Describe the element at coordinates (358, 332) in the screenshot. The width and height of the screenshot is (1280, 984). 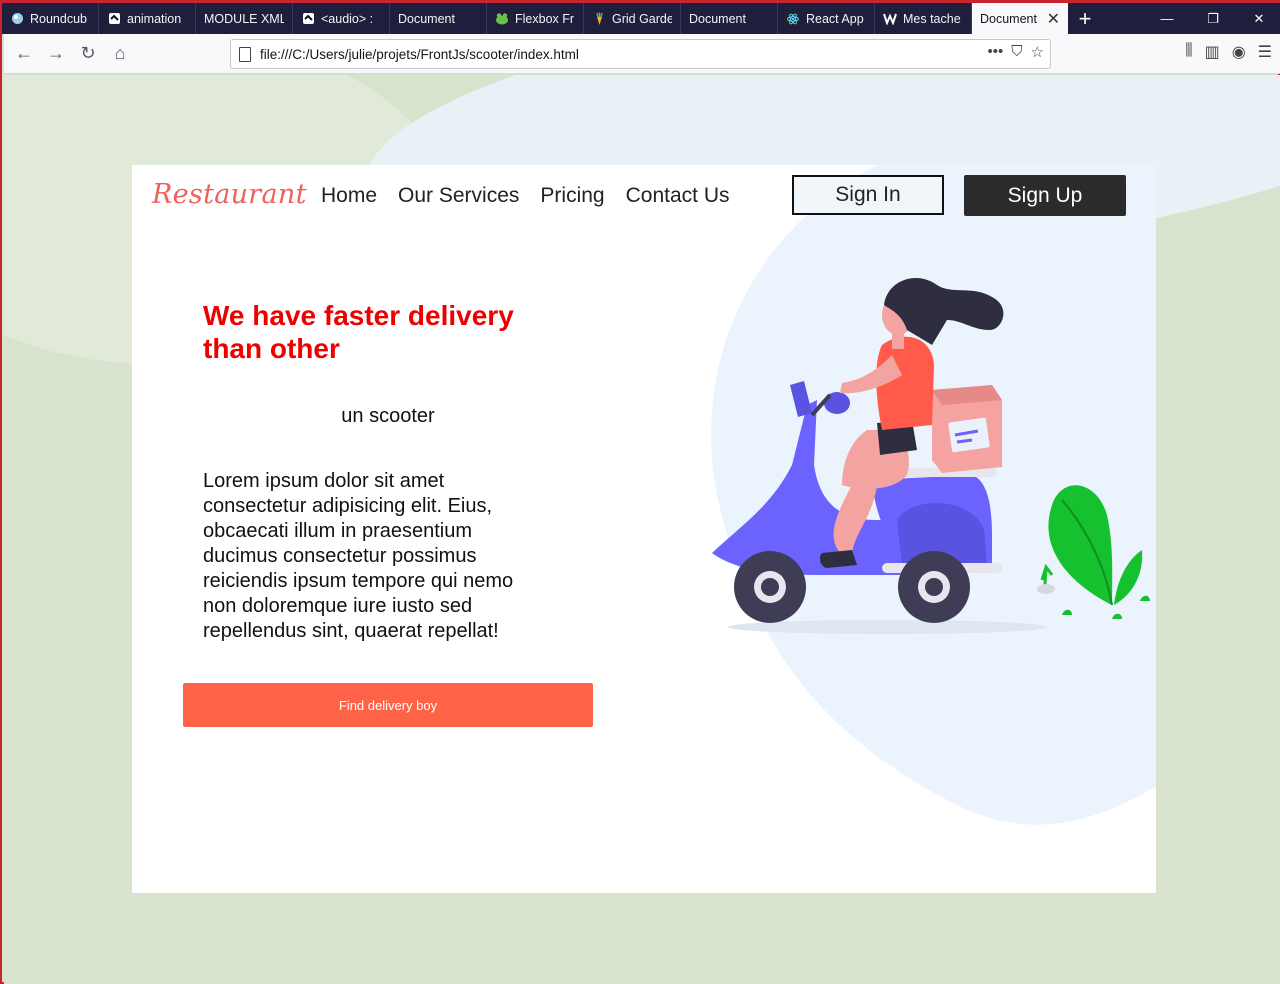
I see `hero-title: We have faster delivery than other` at that location.